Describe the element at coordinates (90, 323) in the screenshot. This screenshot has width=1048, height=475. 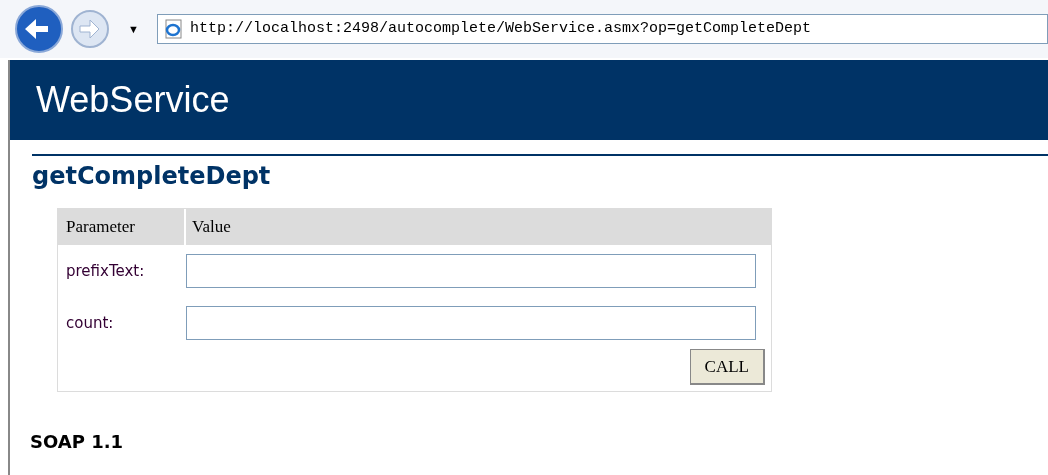
I see `parameter-label: count:` at that location.